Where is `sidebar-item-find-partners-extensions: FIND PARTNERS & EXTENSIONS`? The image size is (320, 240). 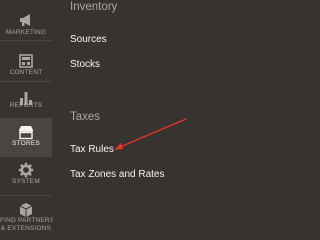
sidebar-item-find-partners-extensions: FIND PARTNERS & EXTENSIONS is located at coordinates (27, 218).